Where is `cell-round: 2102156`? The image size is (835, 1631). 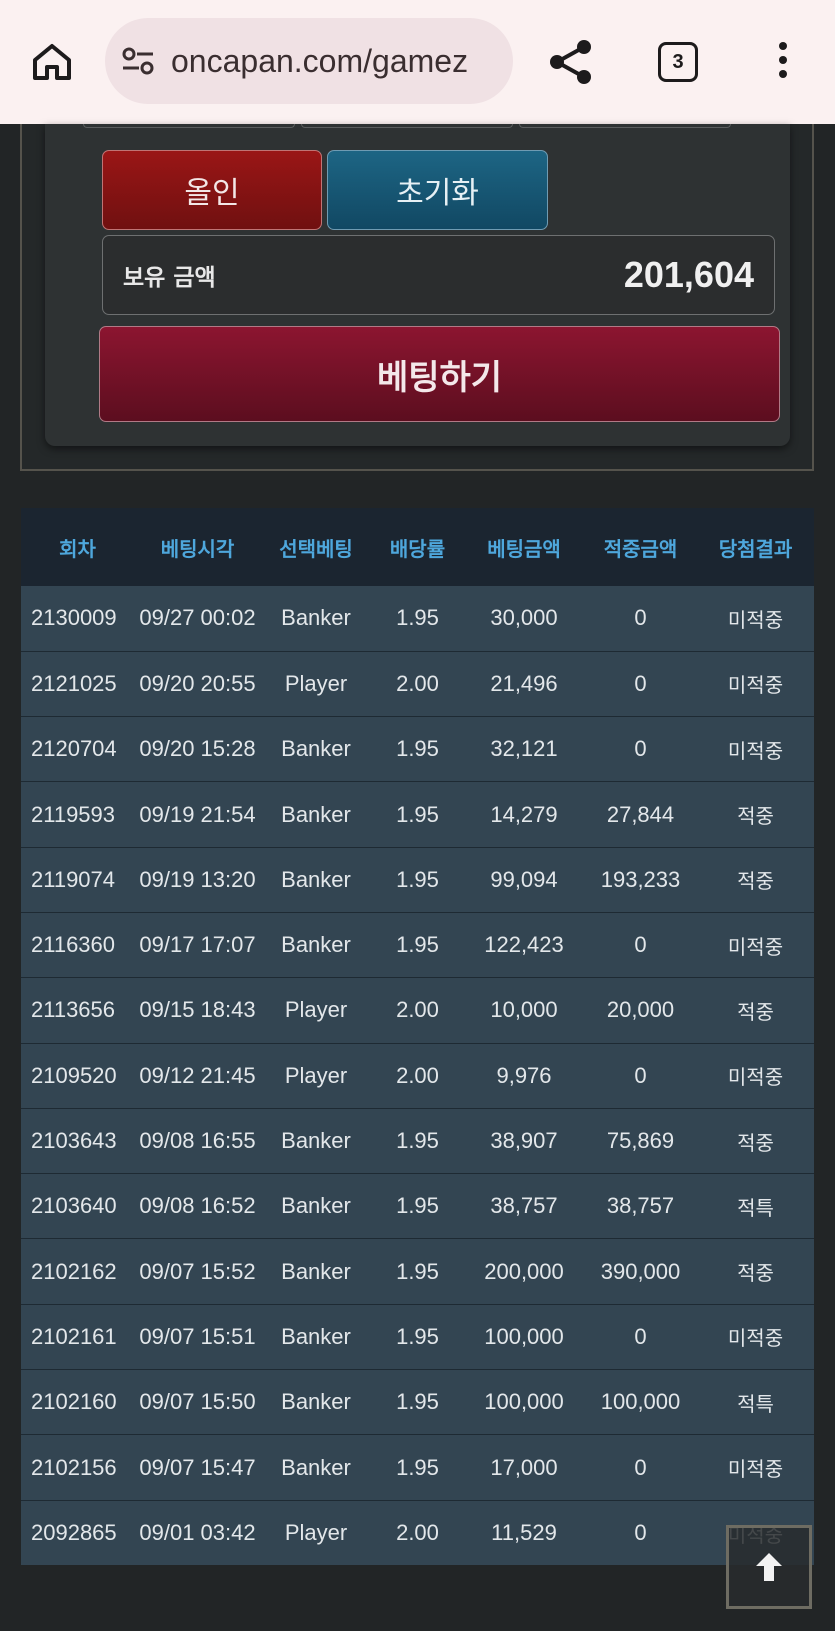
cell-round: 2102156 is located at coordinates (74, 1467).